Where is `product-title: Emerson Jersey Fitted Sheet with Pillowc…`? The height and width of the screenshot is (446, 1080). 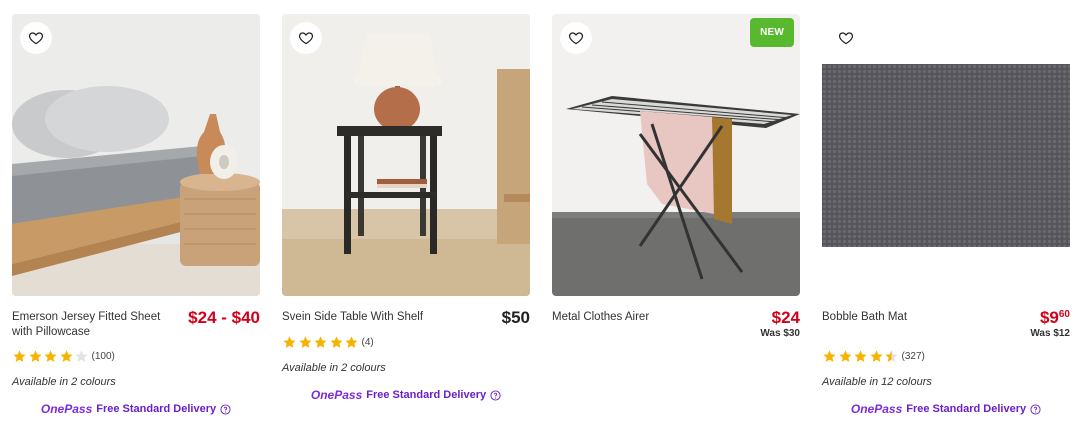
product-title: Emerson Jersey Fitted Sheet with Pillowc… is located at coordinates (92, 325).